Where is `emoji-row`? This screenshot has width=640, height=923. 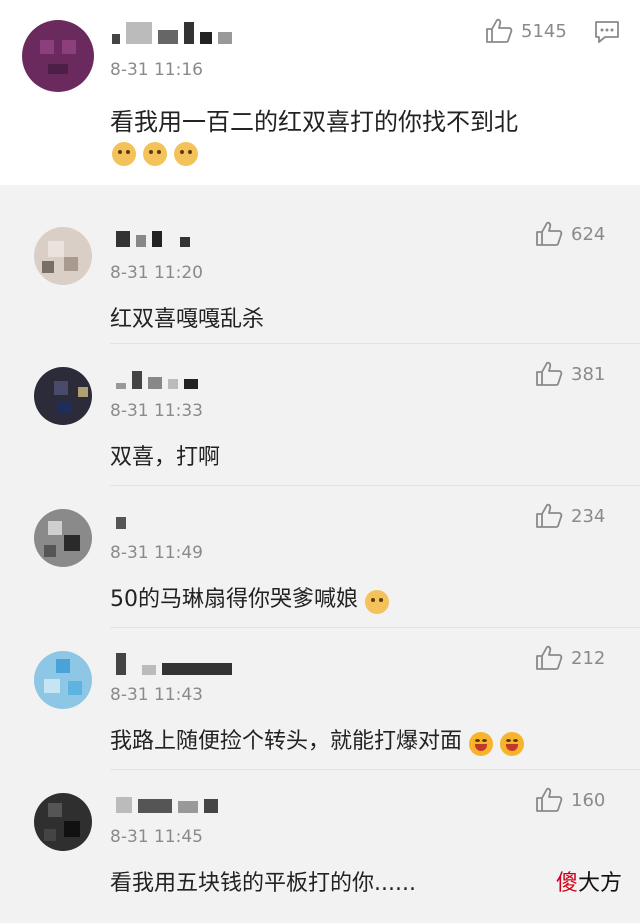
emoji-row is located at coordinates (154, 154).